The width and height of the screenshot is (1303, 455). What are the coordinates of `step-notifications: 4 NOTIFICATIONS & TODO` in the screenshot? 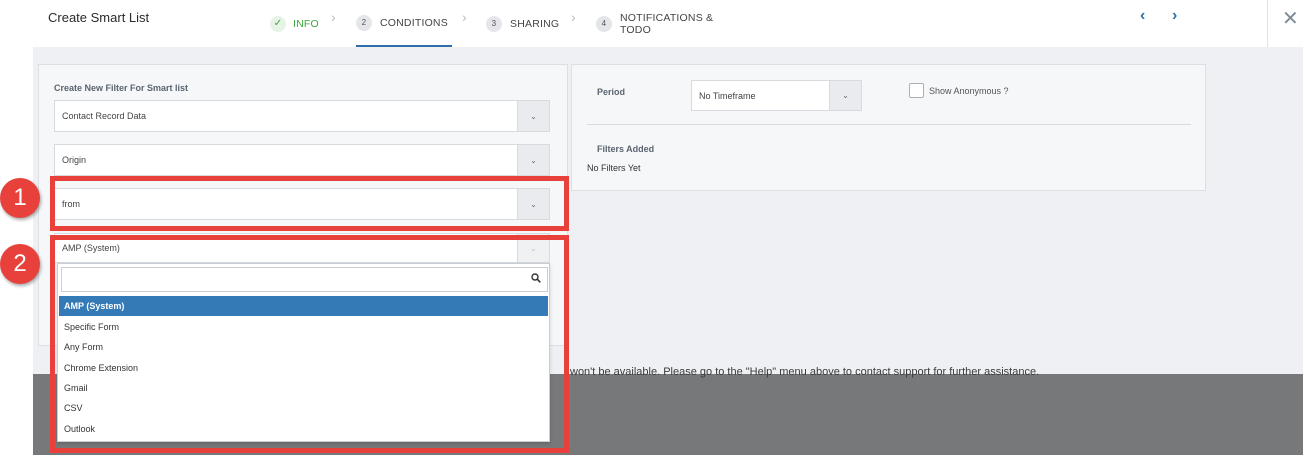 It's located at (654, 23).